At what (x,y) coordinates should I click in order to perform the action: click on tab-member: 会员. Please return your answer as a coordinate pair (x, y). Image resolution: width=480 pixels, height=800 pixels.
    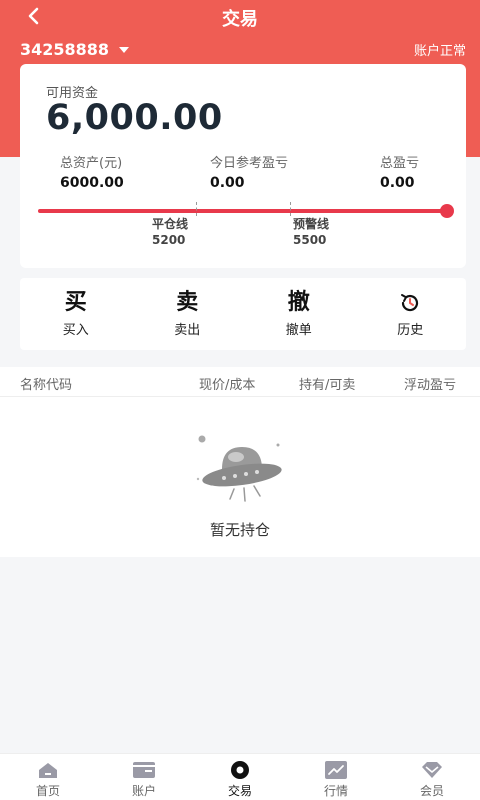
    Looking at the image, I should click on (432, 777).